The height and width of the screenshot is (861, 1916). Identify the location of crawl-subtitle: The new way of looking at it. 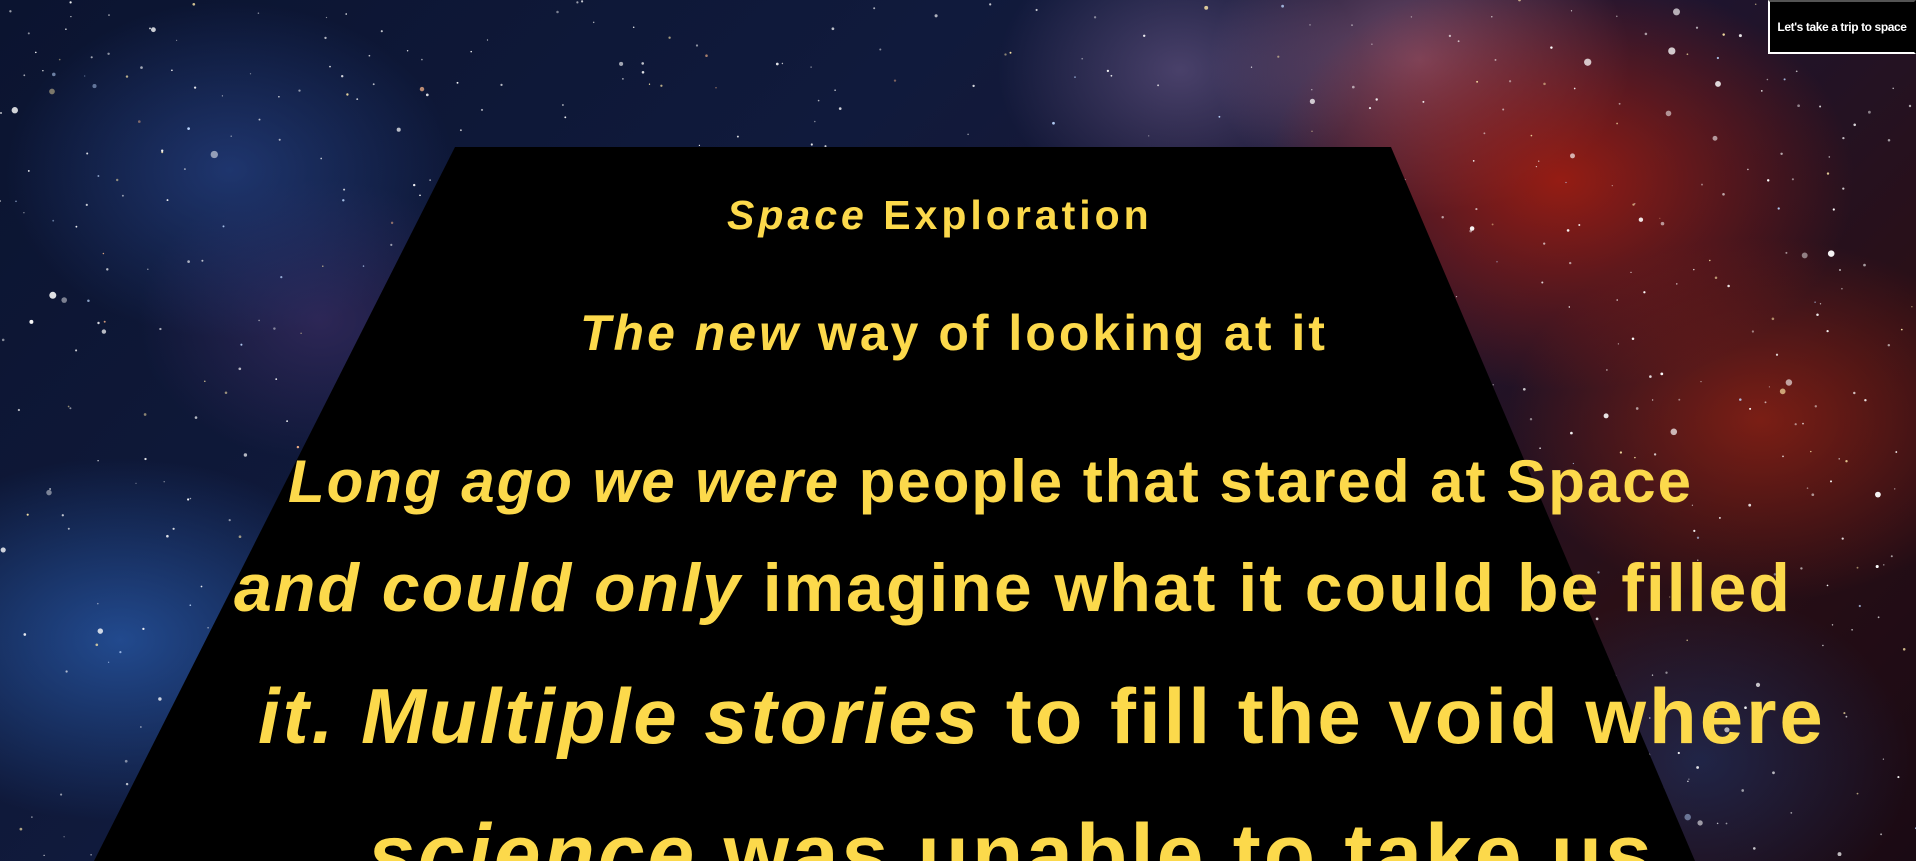
(954, 333).